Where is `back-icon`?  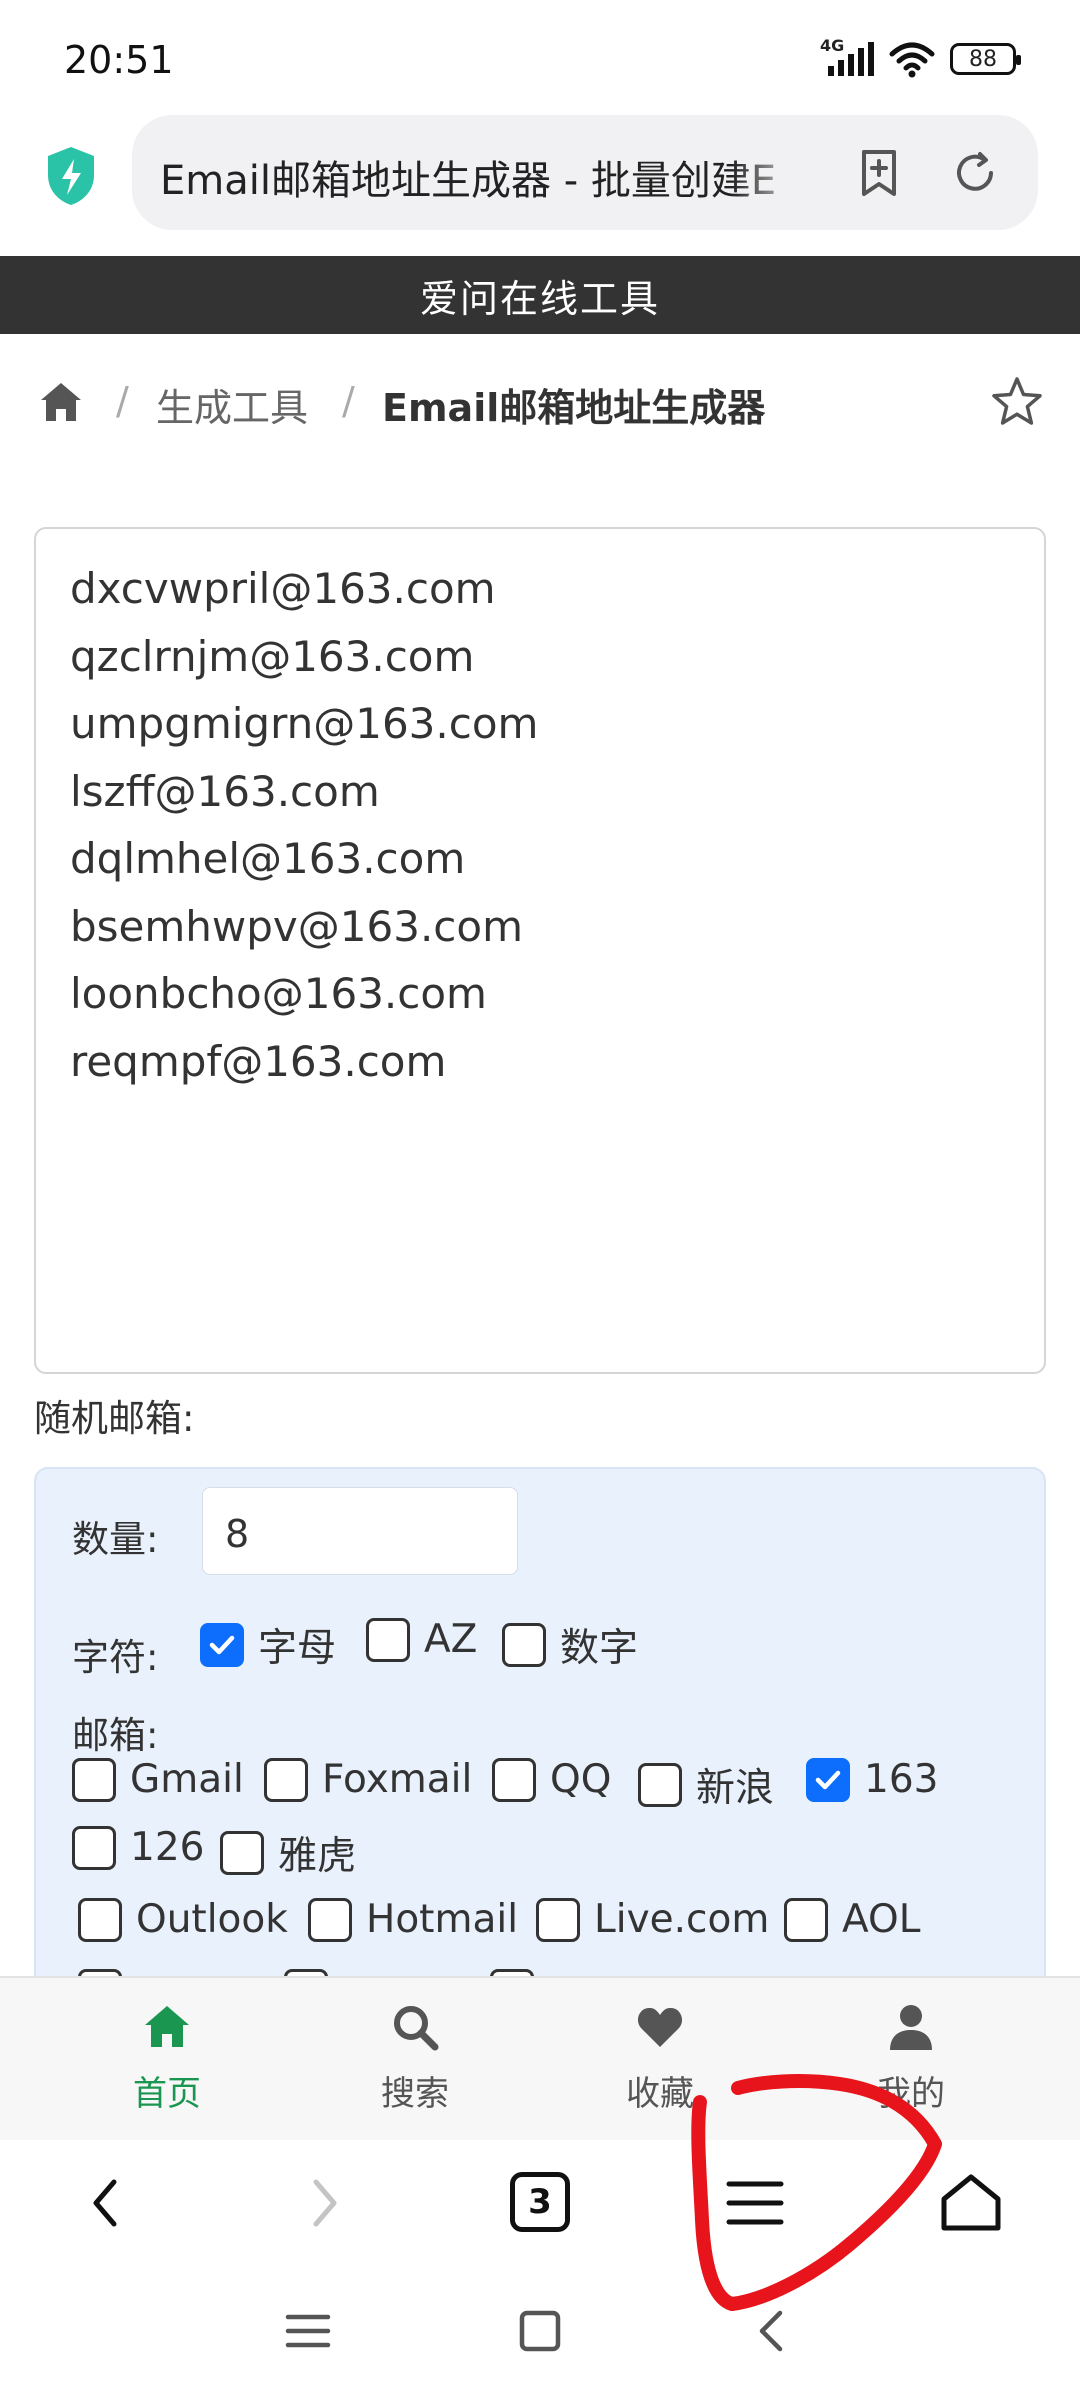 back-icon is located at coordinates (107, 2203).